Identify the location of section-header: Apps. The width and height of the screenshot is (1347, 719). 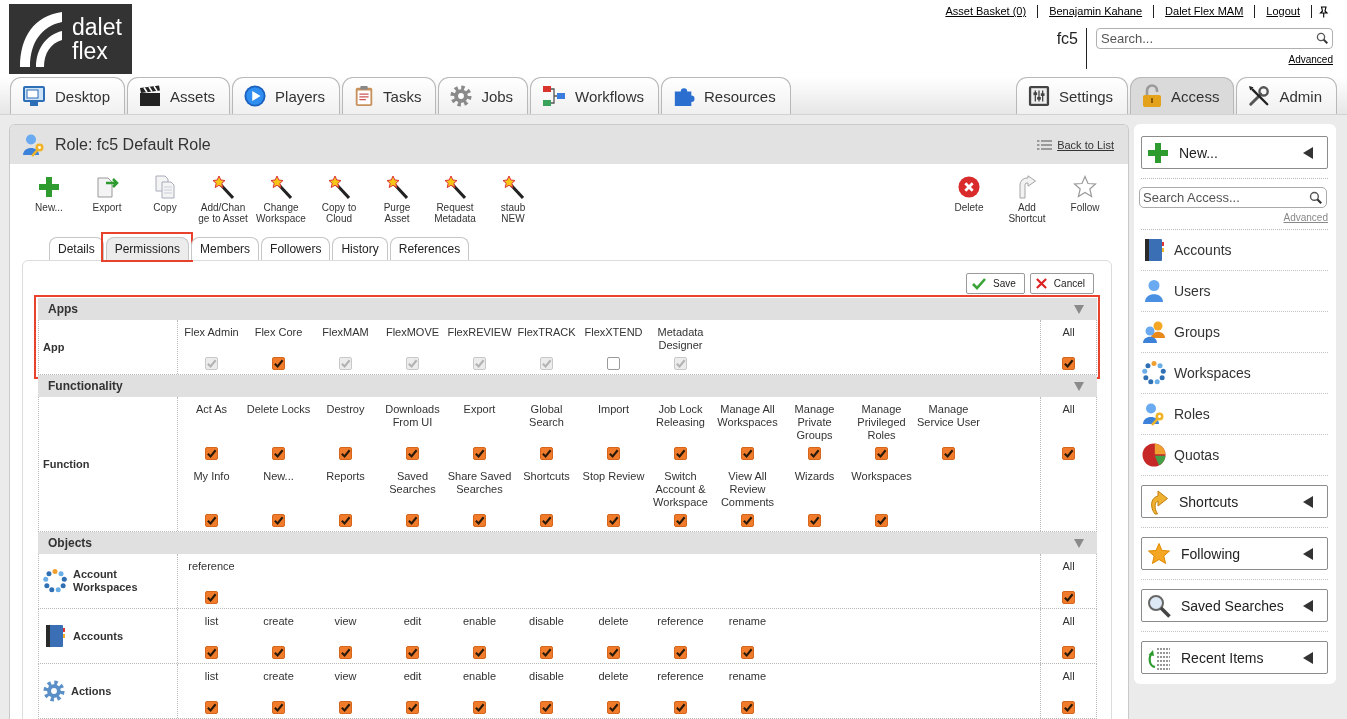
(567, 309).